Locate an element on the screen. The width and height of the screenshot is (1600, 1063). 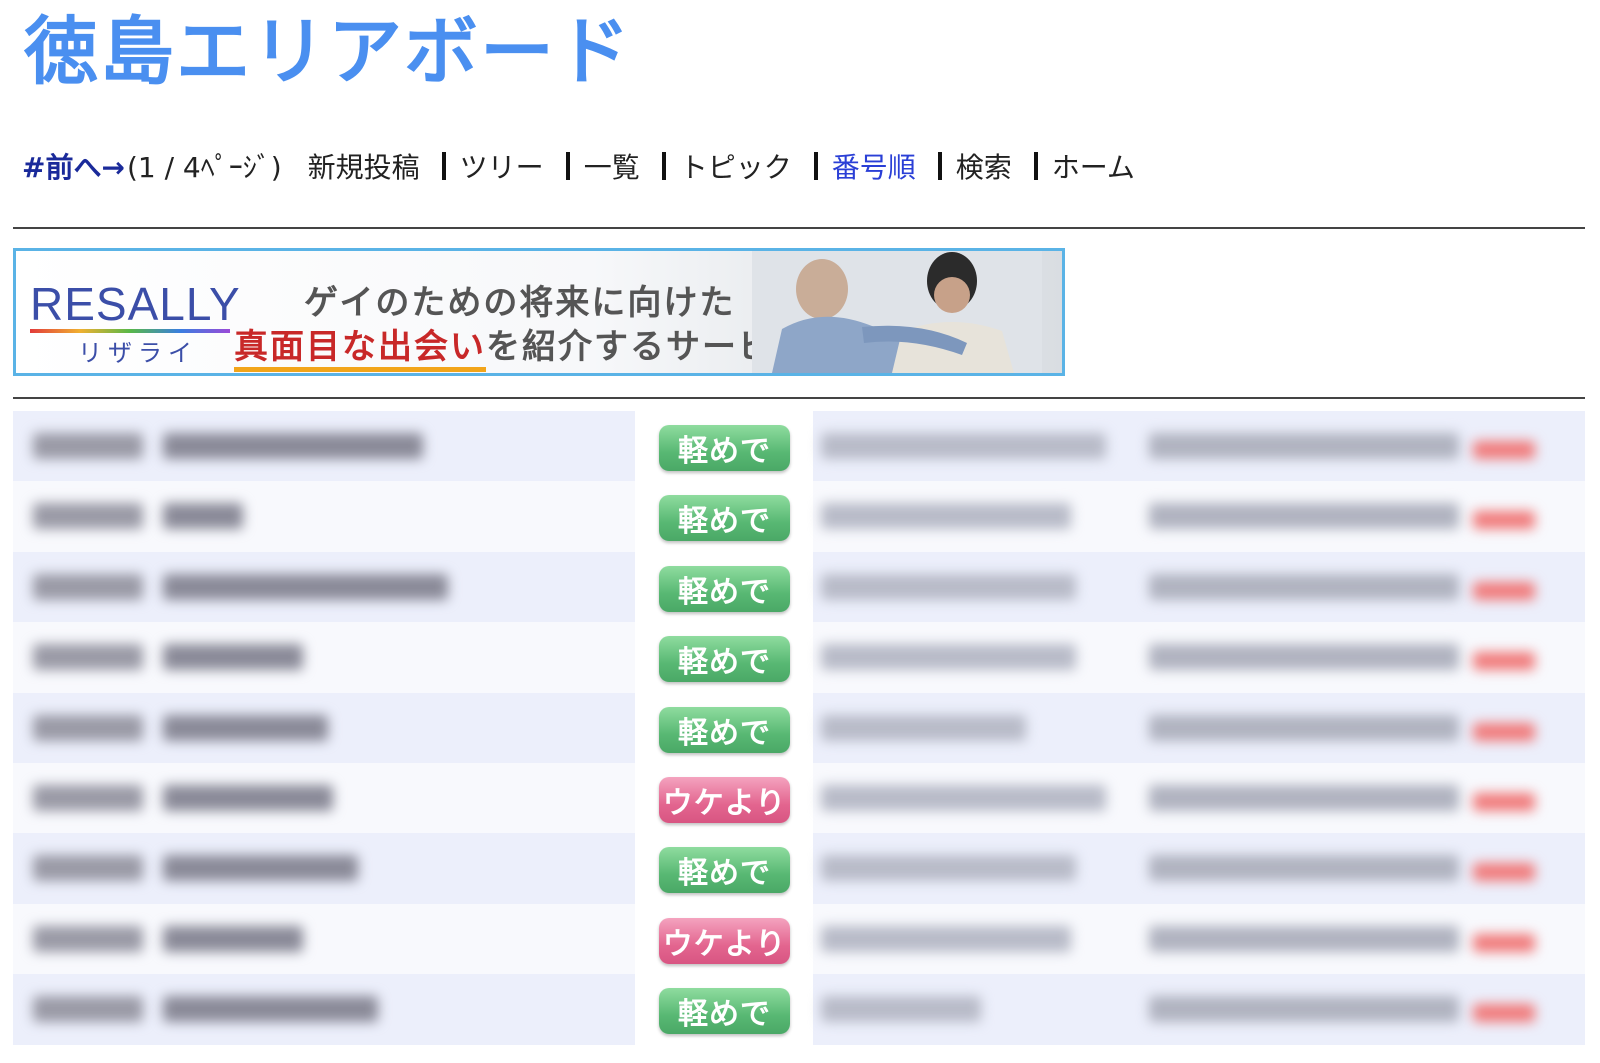
banner-highlight: 真面目な出会い is located at coordinates (360, 349).